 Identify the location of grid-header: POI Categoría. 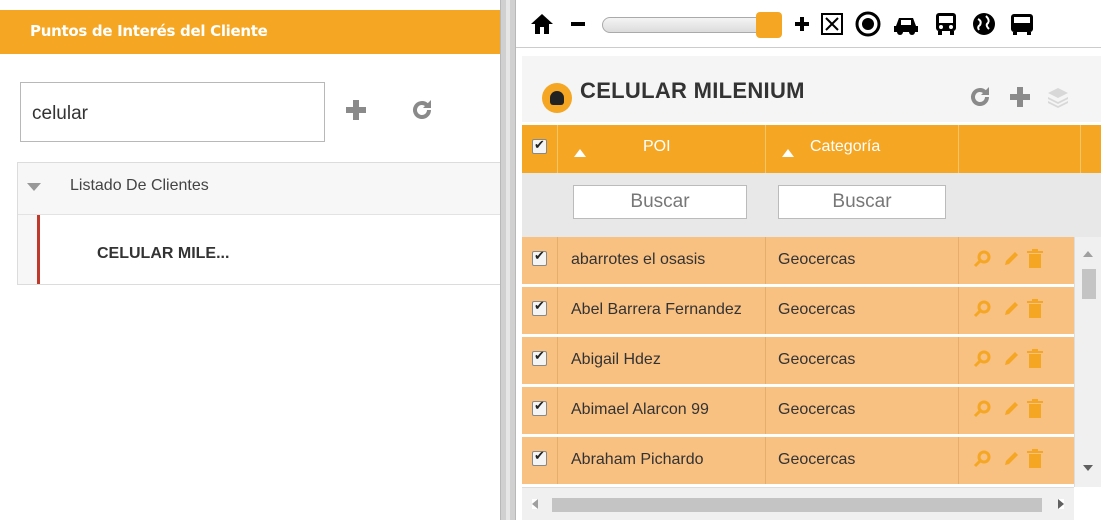
(811, 149).